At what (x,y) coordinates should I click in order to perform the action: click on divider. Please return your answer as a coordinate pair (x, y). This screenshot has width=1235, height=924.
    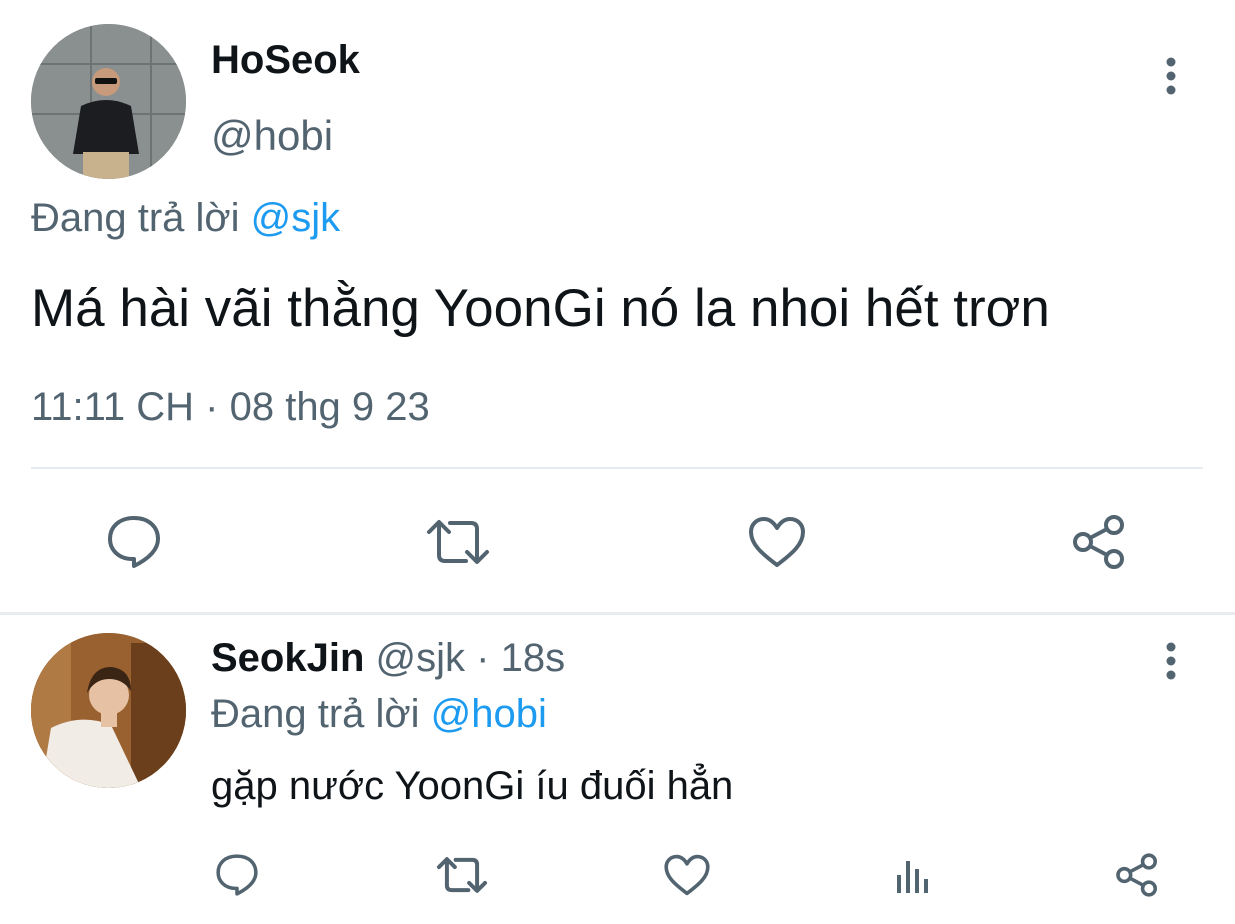
    Looking at the image, I should click on (617, 468).